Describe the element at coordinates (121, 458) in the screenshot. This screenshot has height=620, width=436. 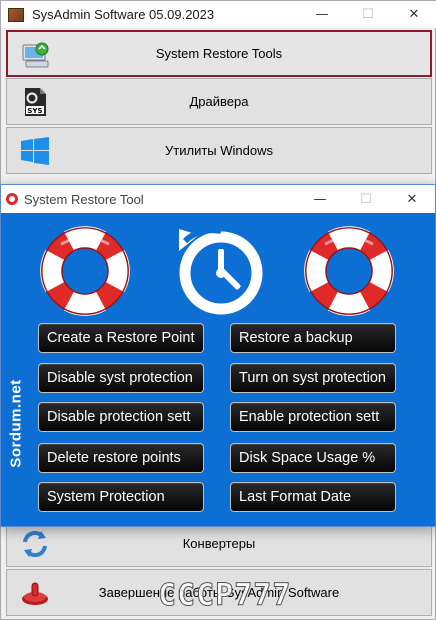
I see `delete-restore-points-button: Delete restore points` at that location.